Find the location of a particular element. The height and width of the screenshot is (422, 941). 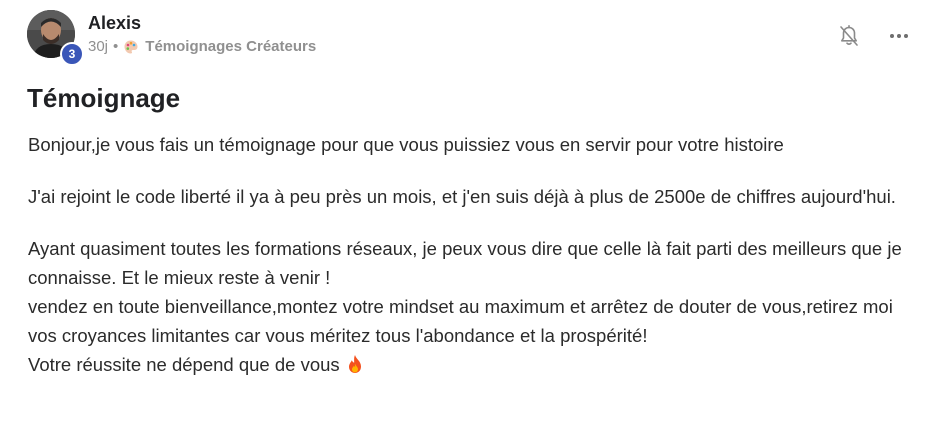

palette-icon is located at coordinates (131, 47).